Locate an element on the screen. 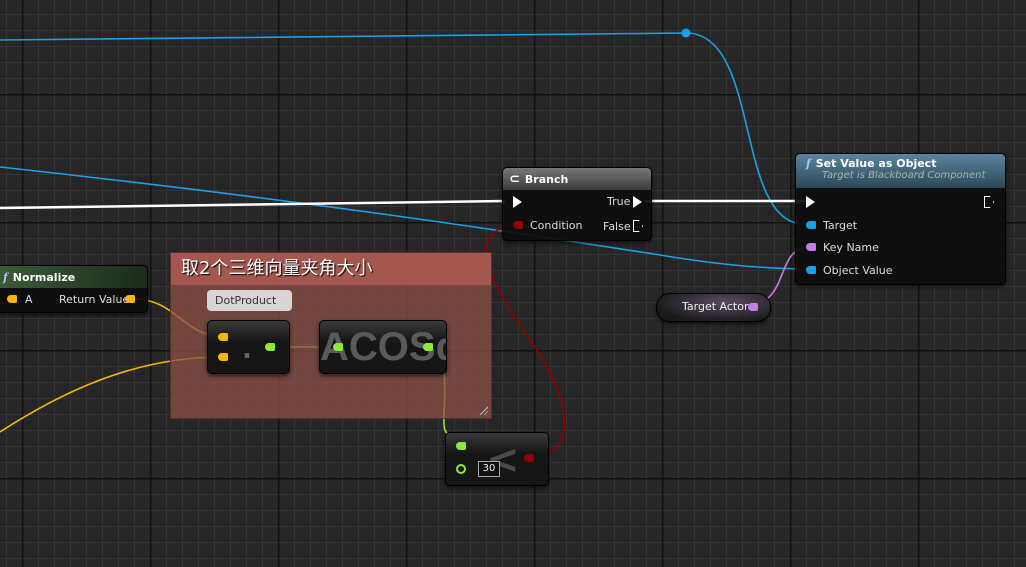  key-name-label: Key Name is located at coordinates (851, 247).